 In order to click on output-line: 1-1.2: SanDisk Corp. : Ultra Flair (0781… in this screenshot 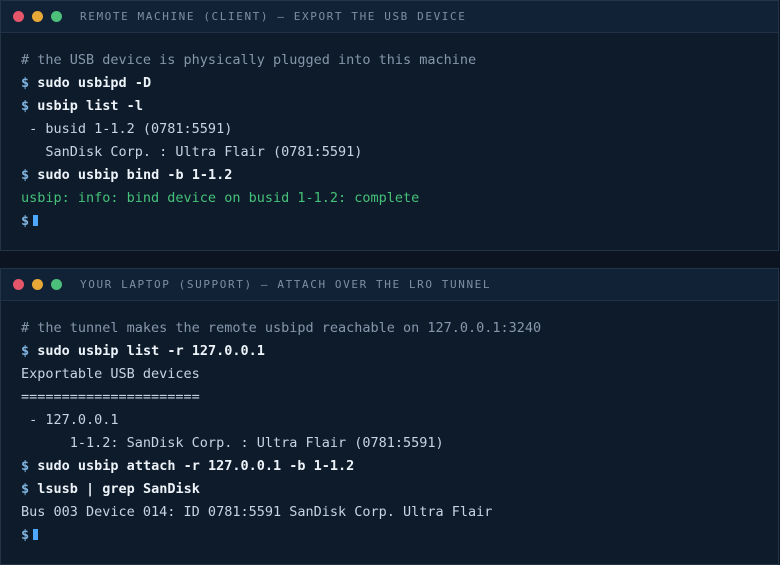, I will do `click(232, 443)`.